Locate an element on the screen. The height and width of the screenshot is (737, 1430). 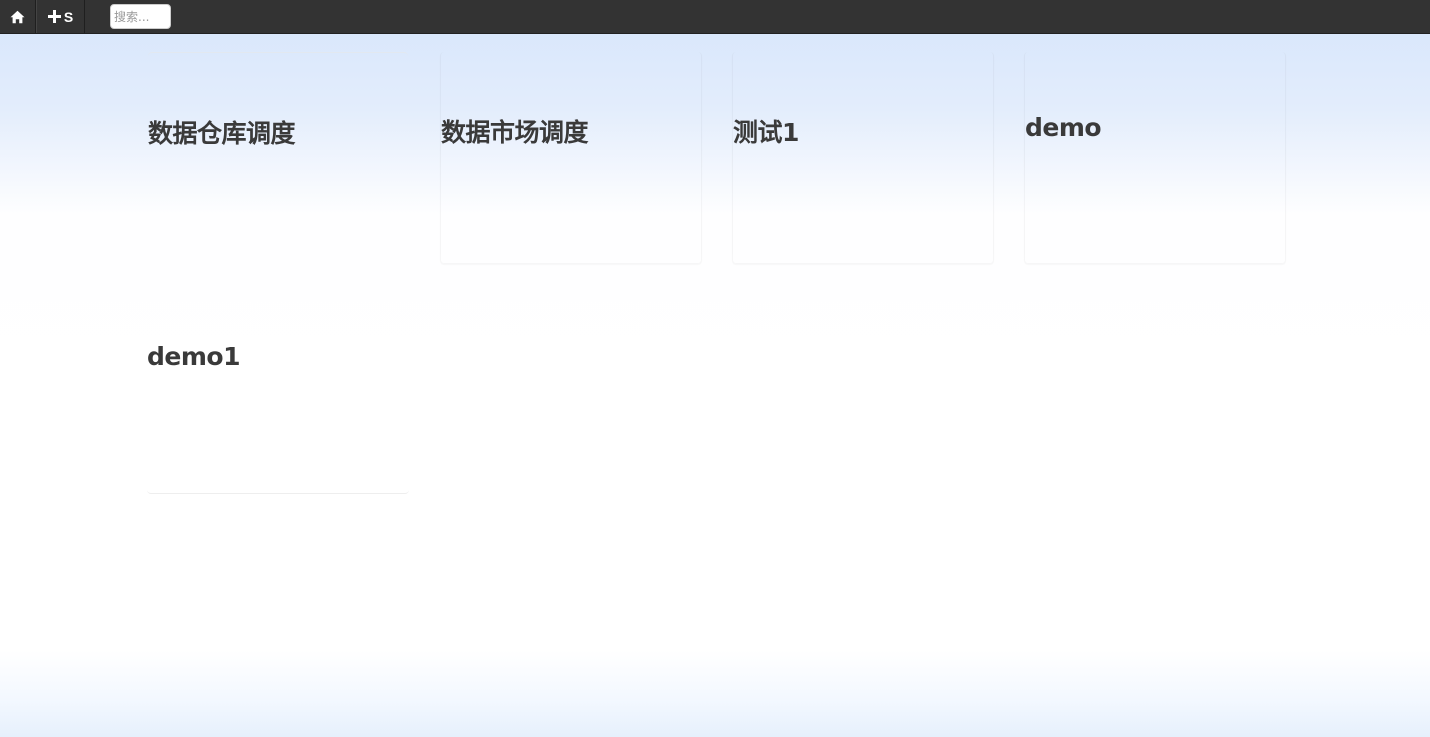
project-tile-demo1: demo1 is located at coordinates (278, 388).